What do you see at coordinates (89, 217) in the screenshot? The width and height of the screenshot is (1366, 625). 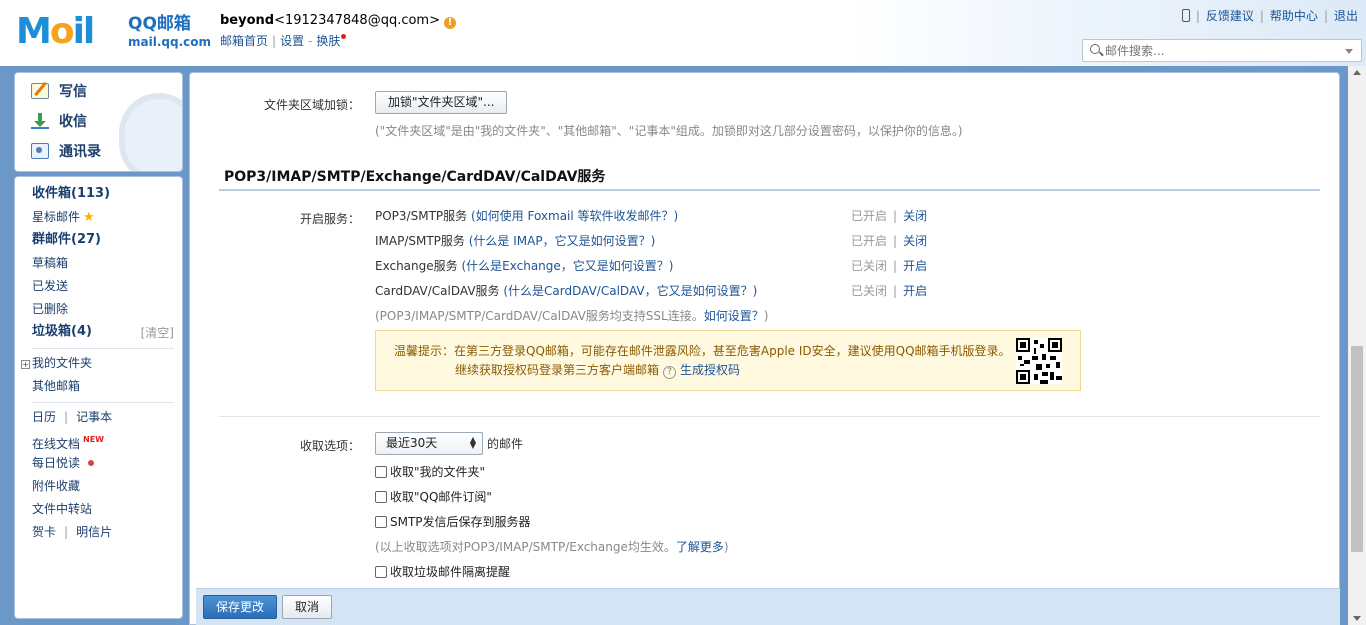 I see `star-icon: ★` at bounding box center [89, 217].